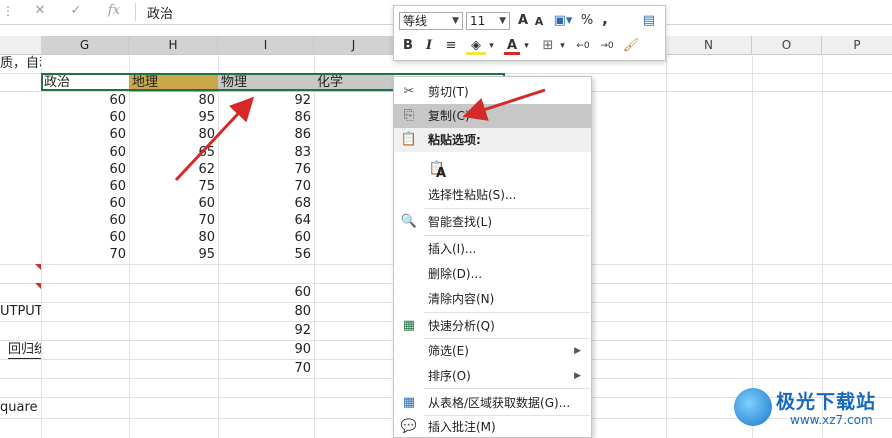  I want to click on annotation-arrow-physics, so click(214, 139).